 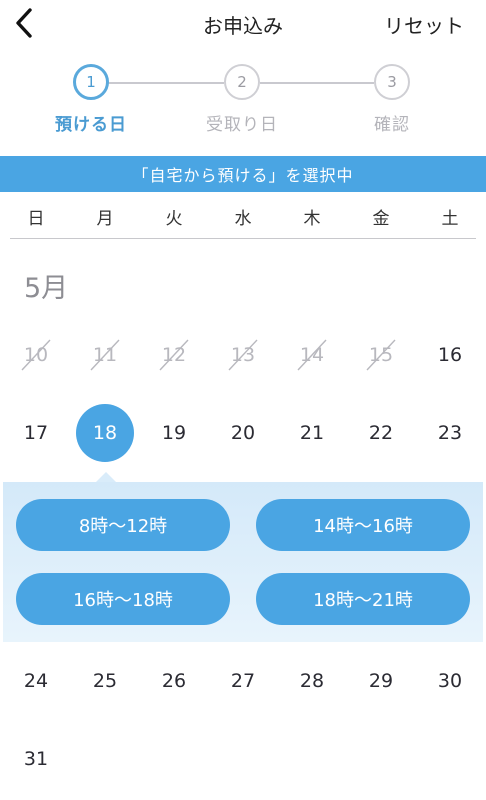 I want to click on calendar-day-disabled: 11, so click(x=105, y=355).